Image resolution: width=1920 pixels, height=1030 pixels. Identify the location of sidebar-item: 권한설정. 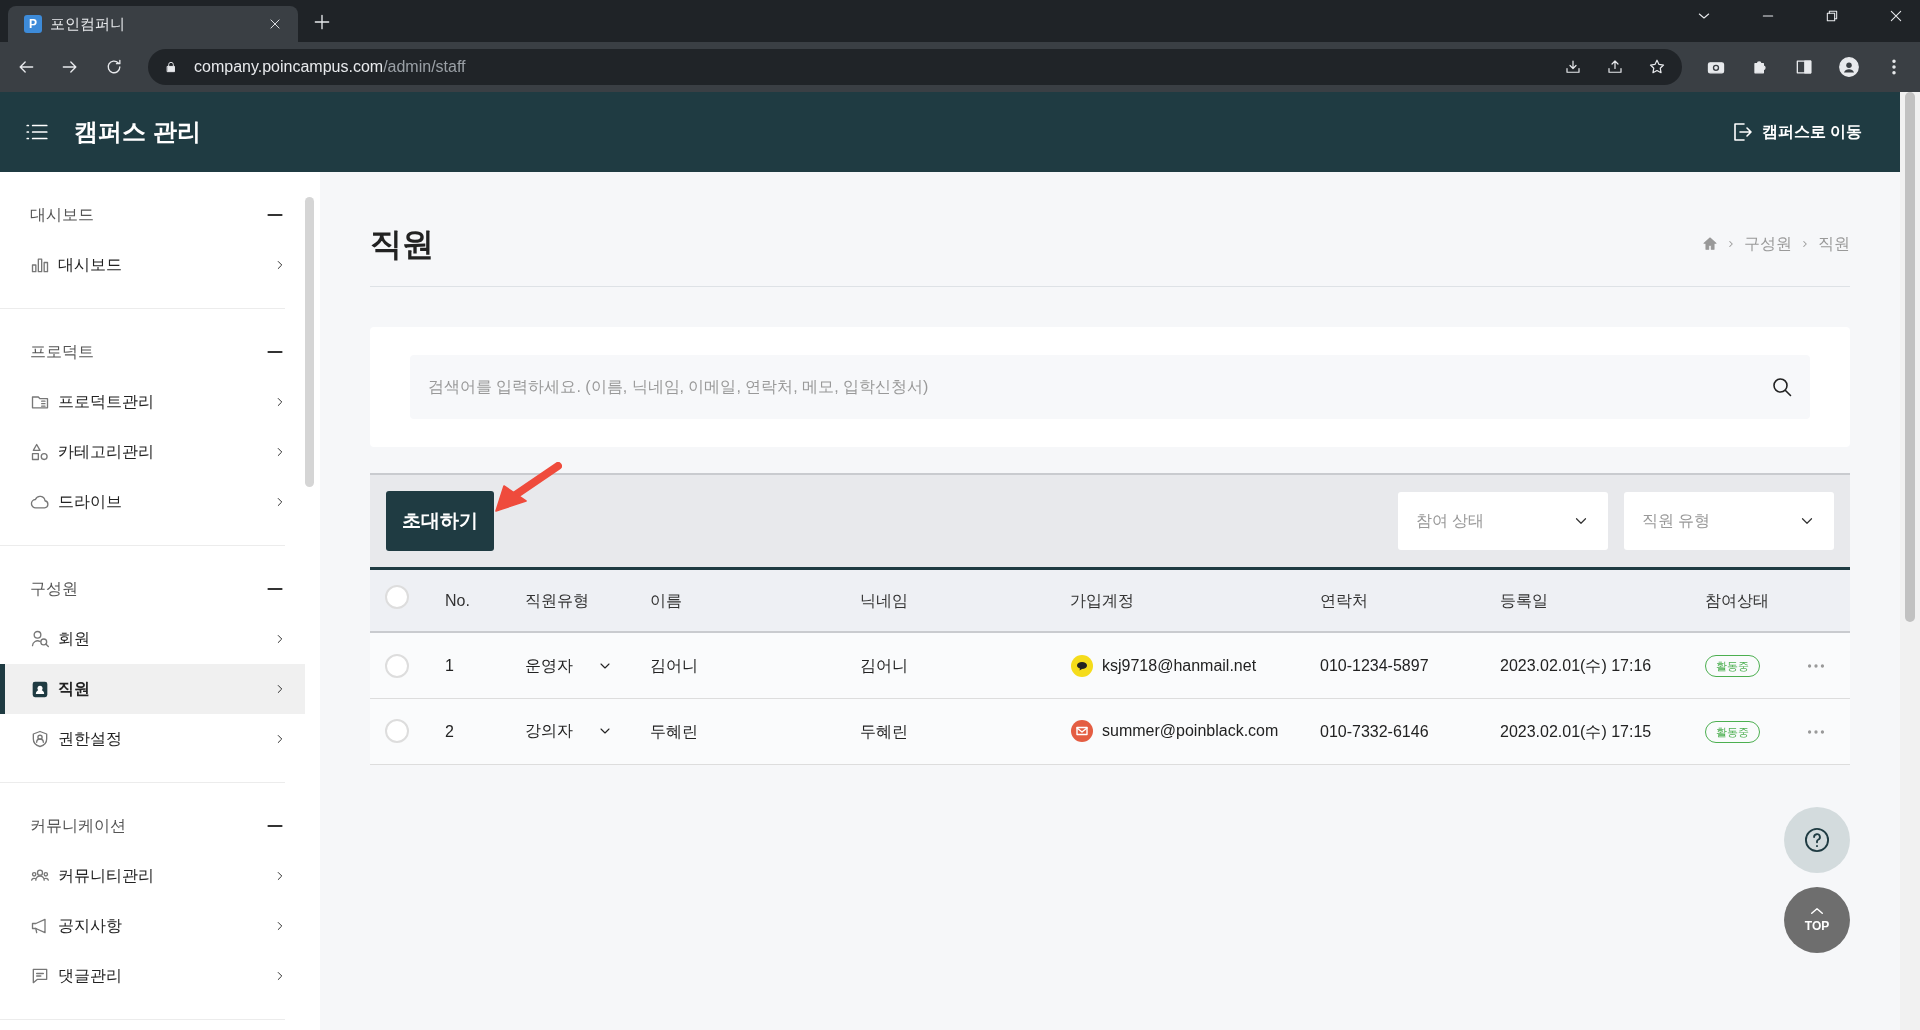
(152, 739).